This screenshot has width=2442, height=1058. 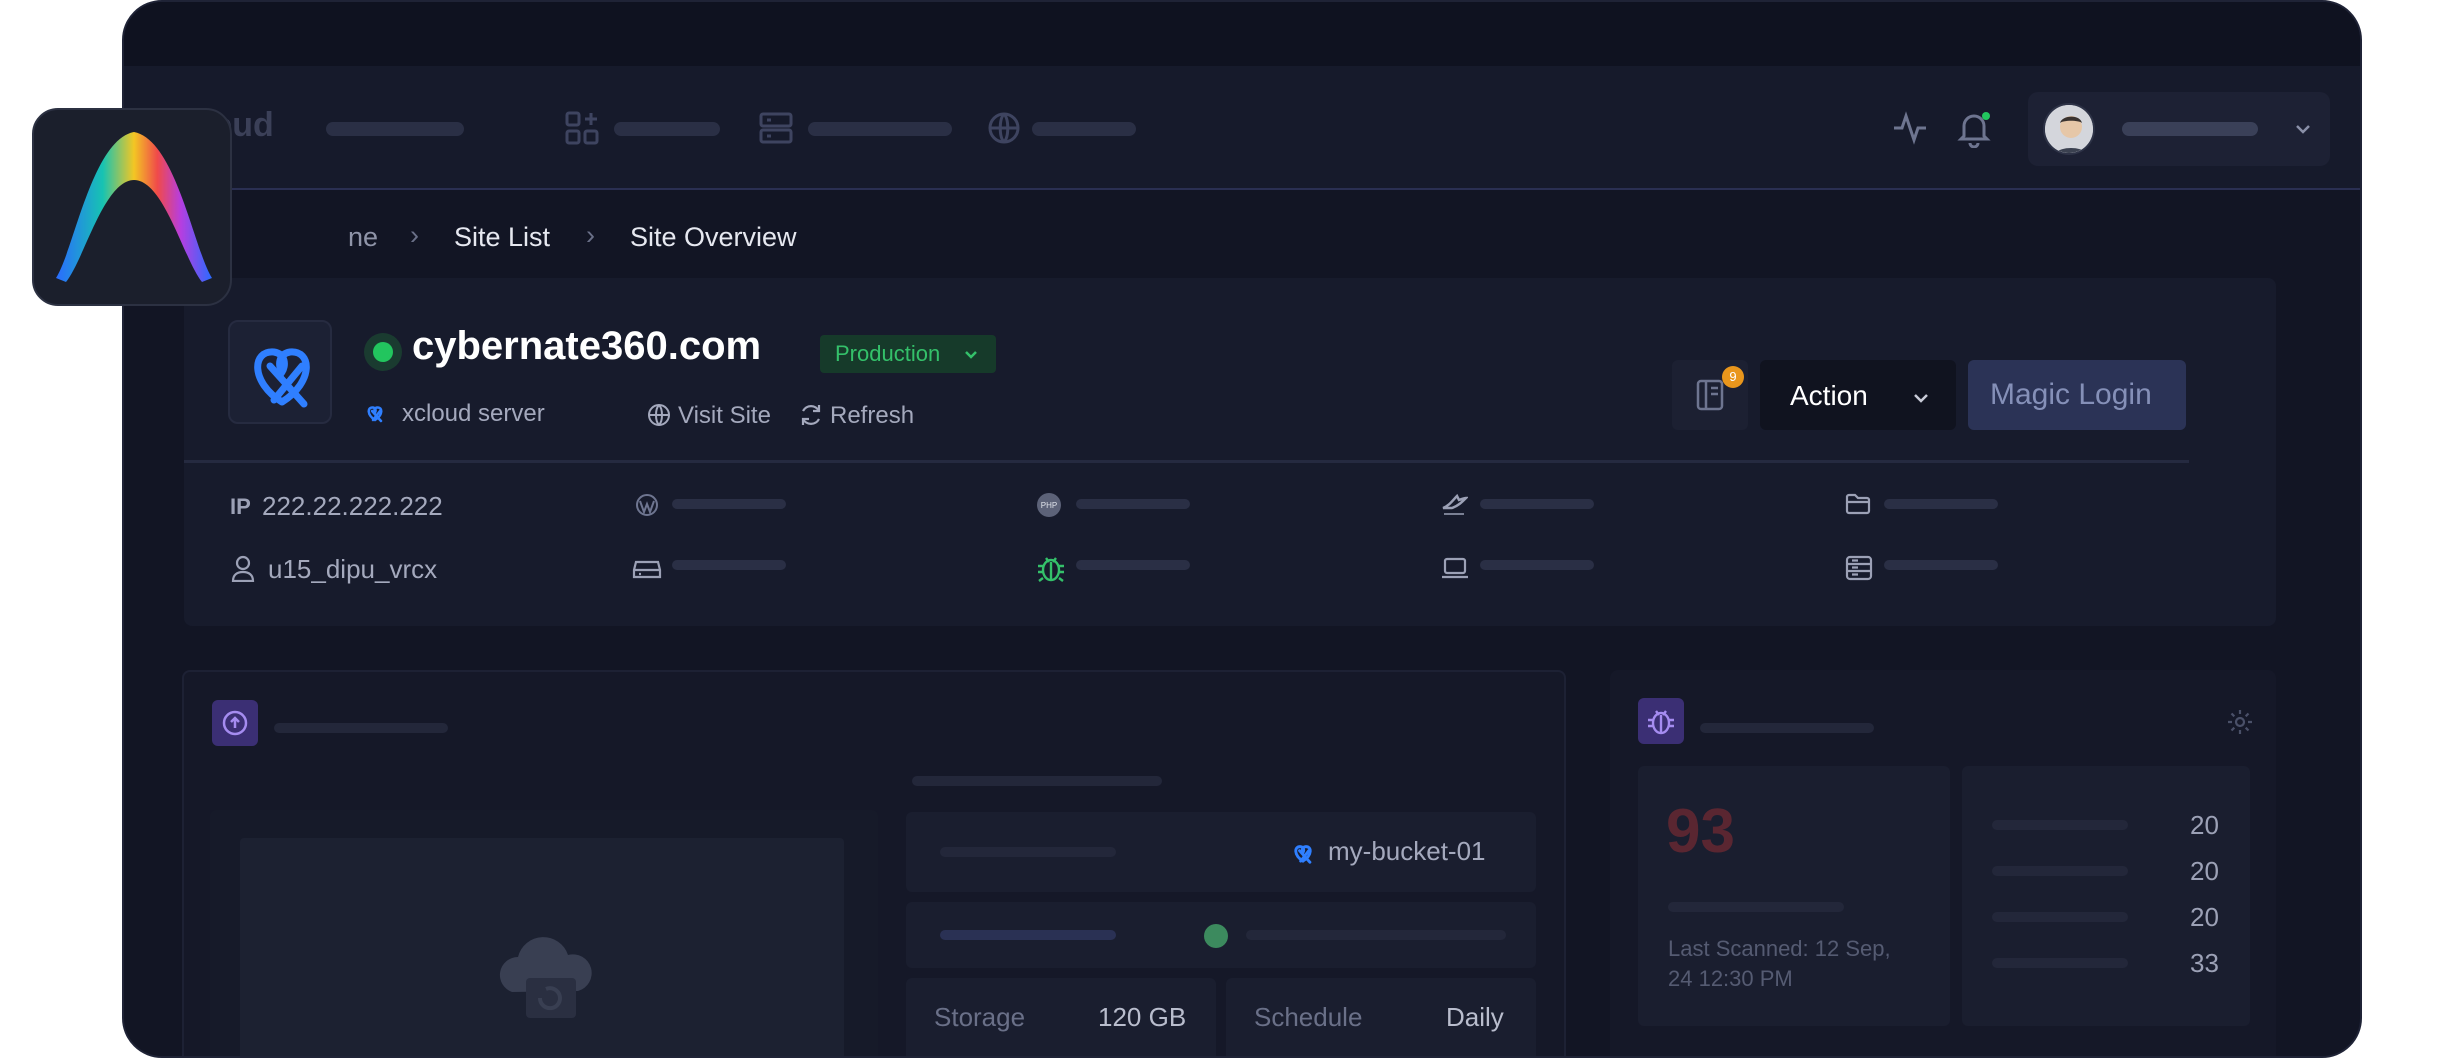 What do you see at coordinates (724, 416) in the screenshot?
I see `visit-site-link: Visit Site` at bounding box center [724, 416].